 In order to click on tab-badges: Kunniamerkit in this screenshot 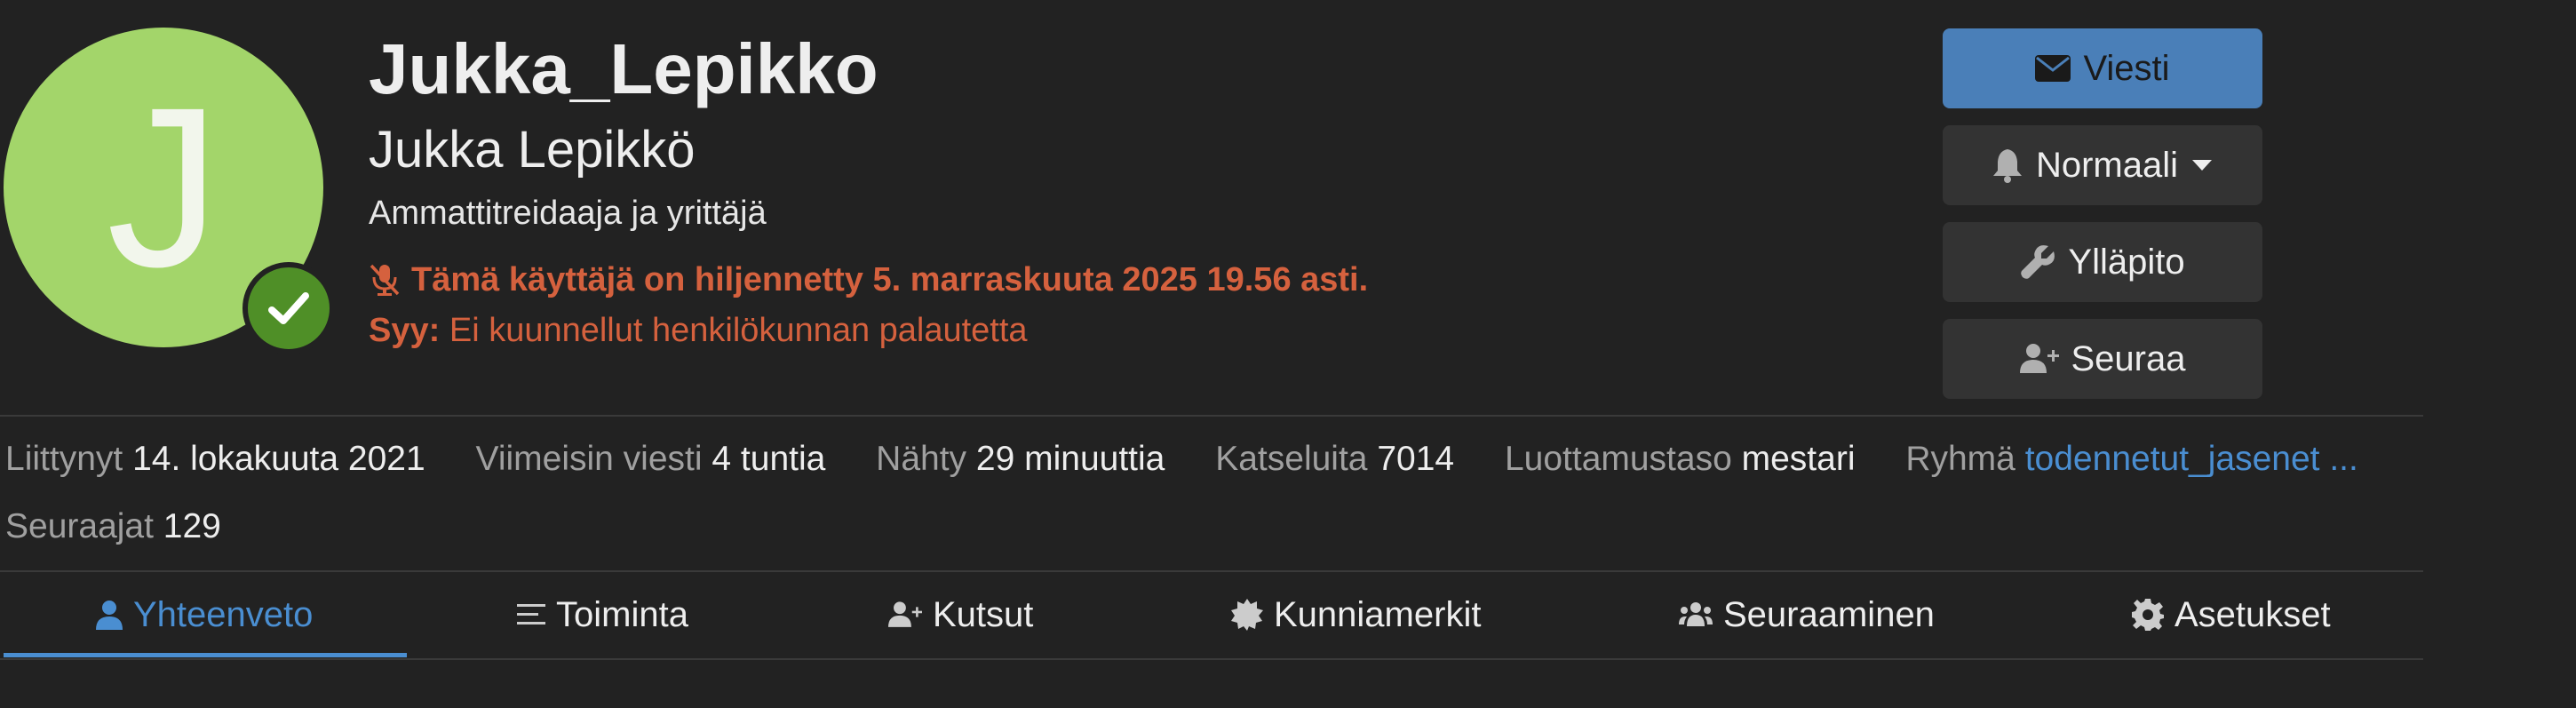, I will do `click(1356, 615)`.